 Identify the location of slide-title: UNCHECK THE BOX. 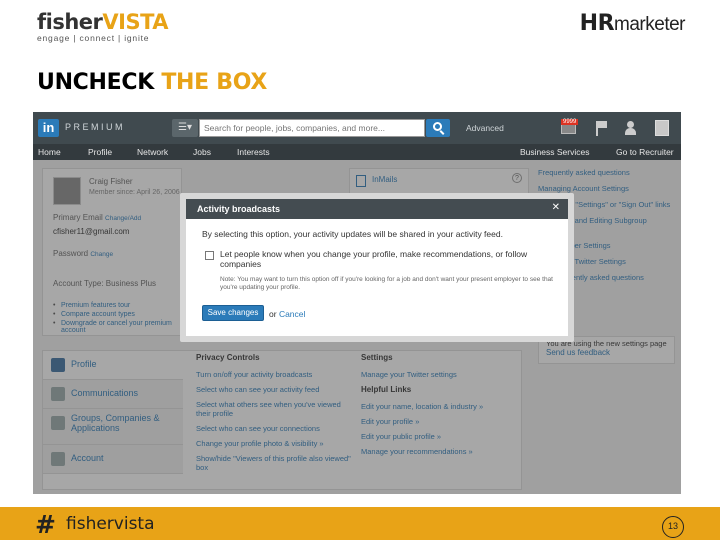
(152, 82).